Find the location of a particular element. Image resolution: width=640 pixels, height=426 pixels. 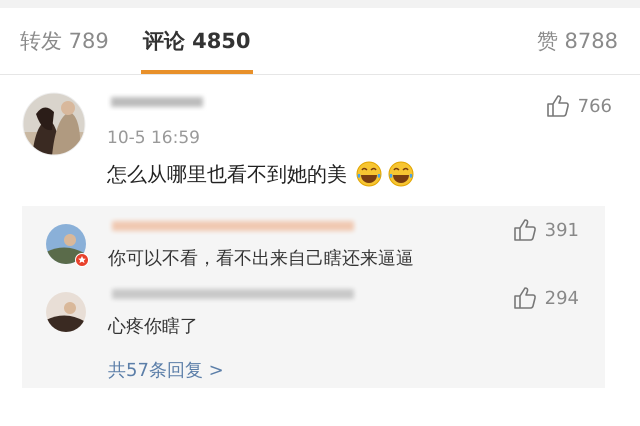

tab: 赞 8788 is located at coordinates (577, 41).